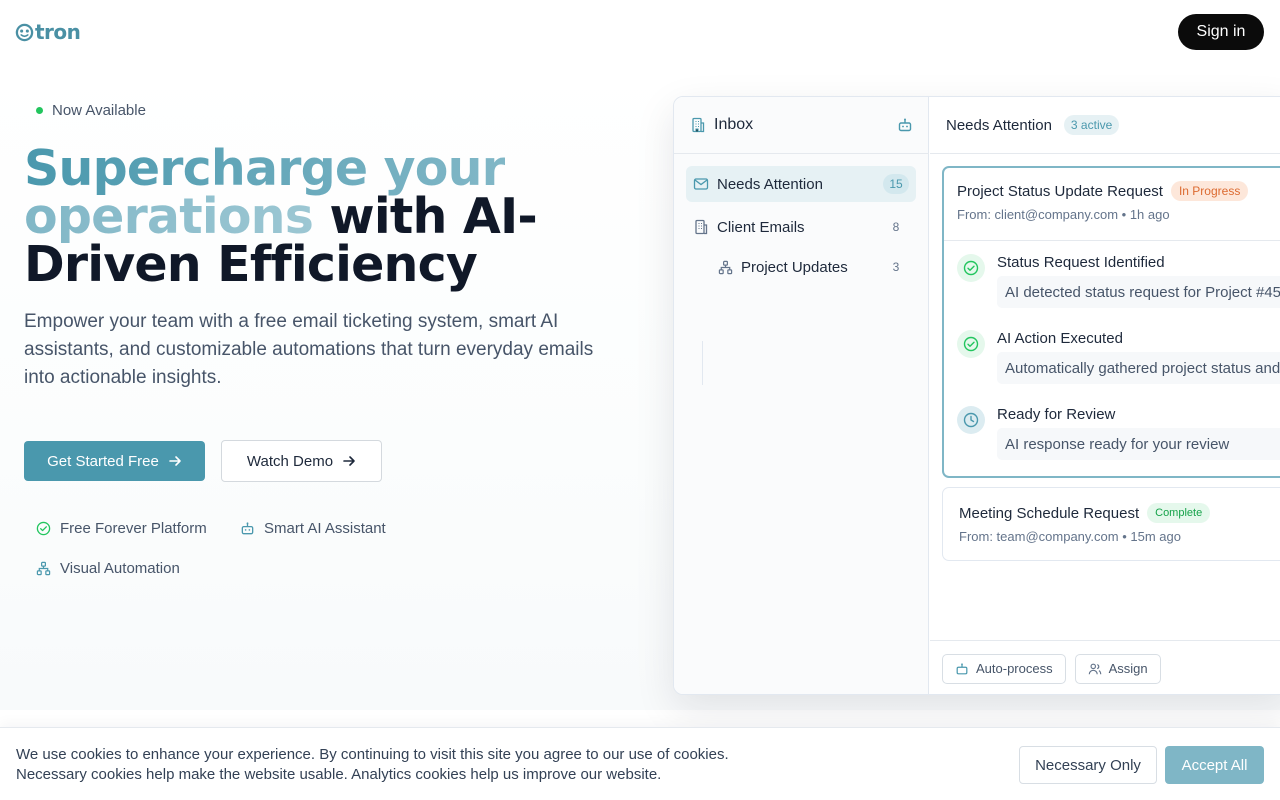  I want to click on assign-label: Assign, so click(1128, 668).